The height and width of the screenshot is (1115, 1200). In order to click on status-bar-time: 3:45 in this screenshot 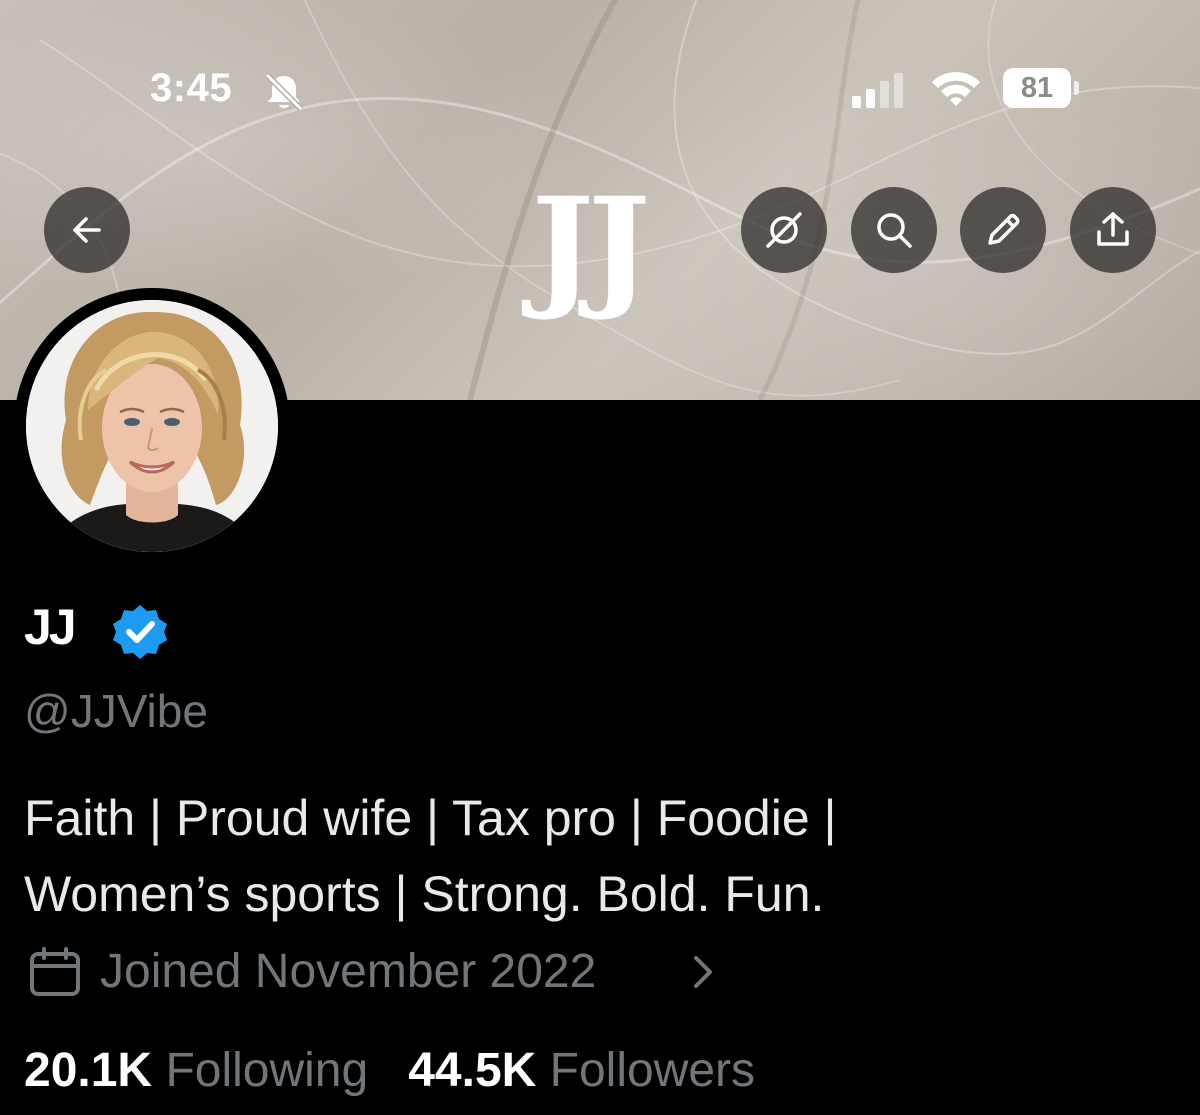, I will do `click(191, 88)`.